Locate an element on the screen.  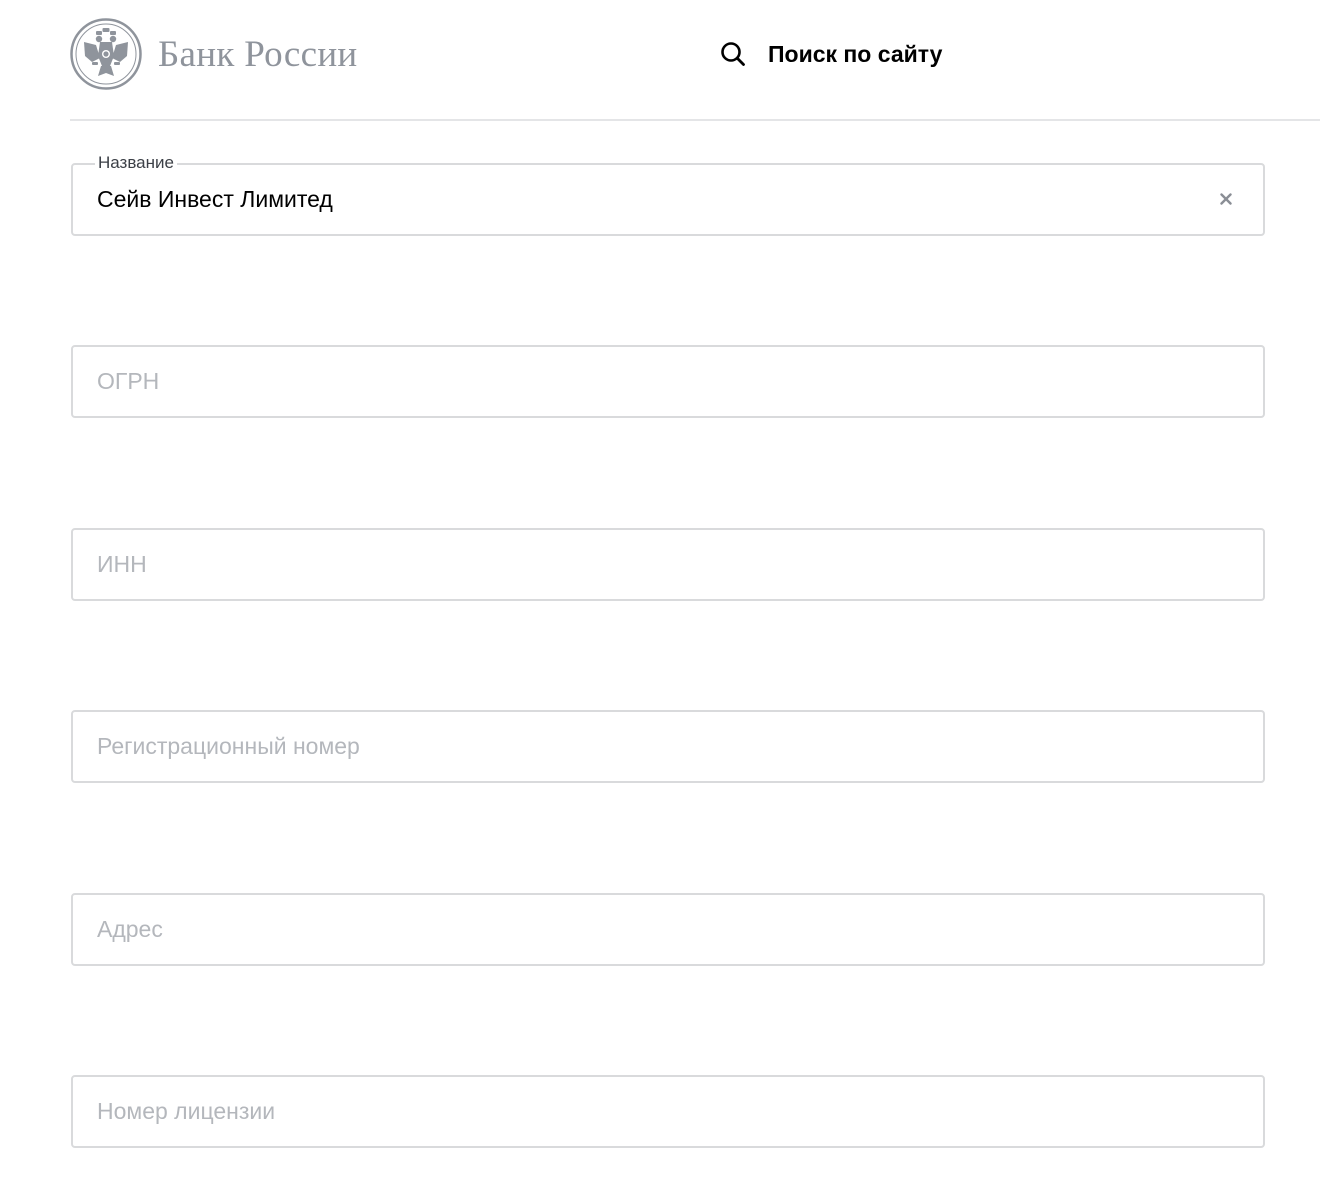
license-number-field is located at coordinates (668, 1111).